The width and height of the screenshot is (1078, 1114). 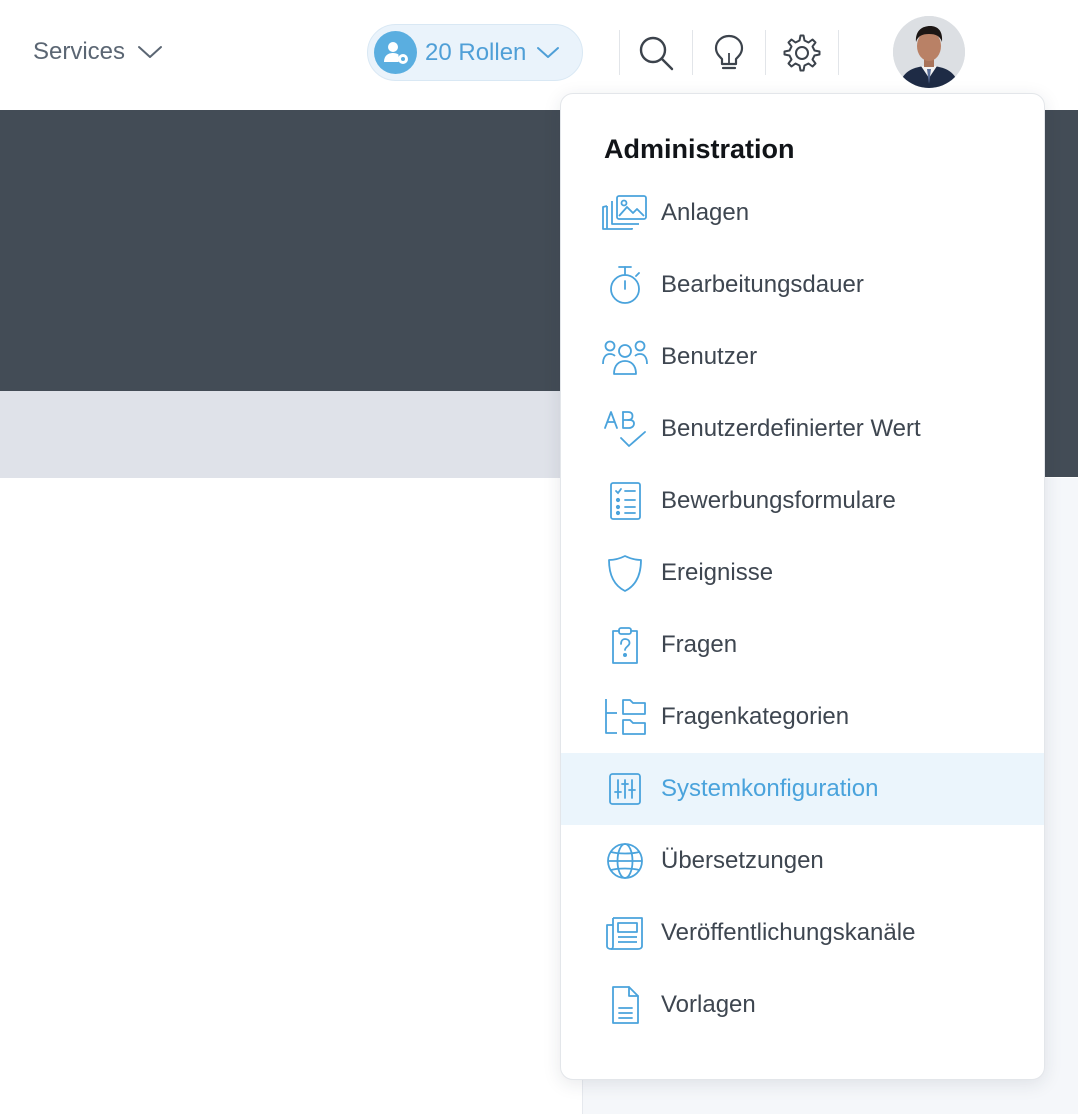 What do you see at coordinates (625, 285) in the screenshot?
I see `stopwatch-icon` at bounding box center [625, 285].